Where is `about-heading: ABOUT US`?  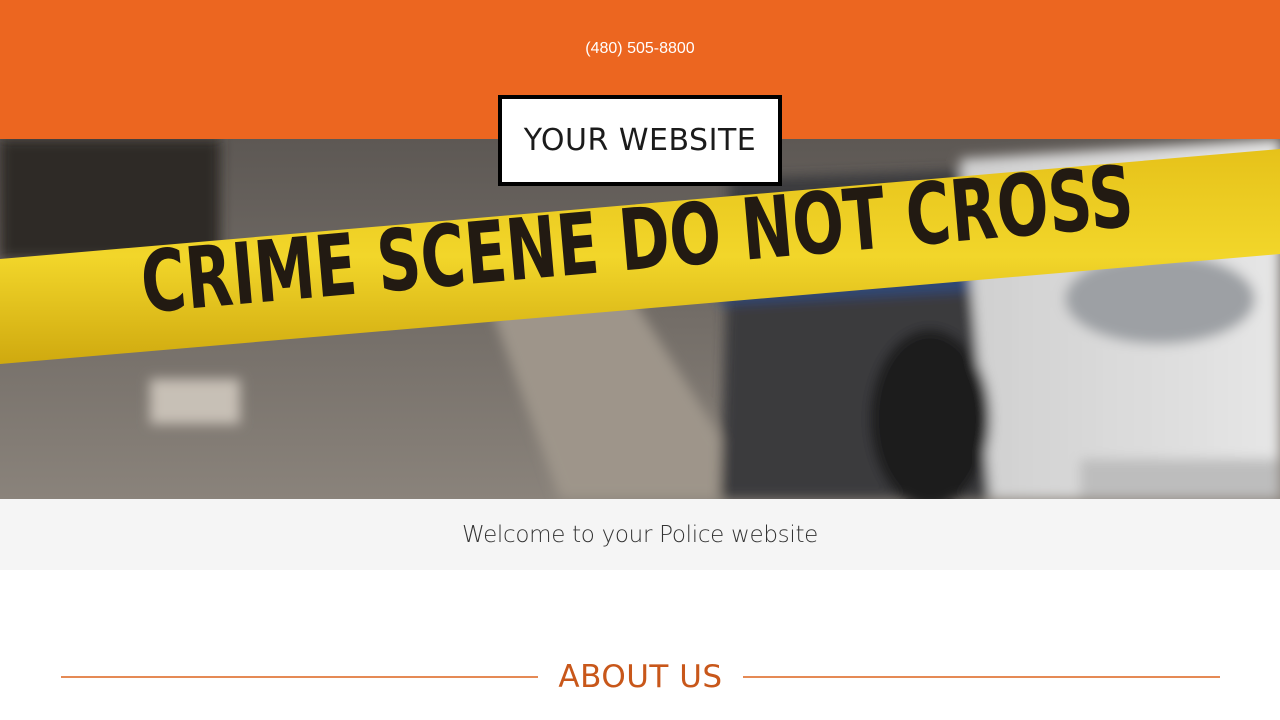 about-heading: ABOUT US is located at coordinates (640, 677).